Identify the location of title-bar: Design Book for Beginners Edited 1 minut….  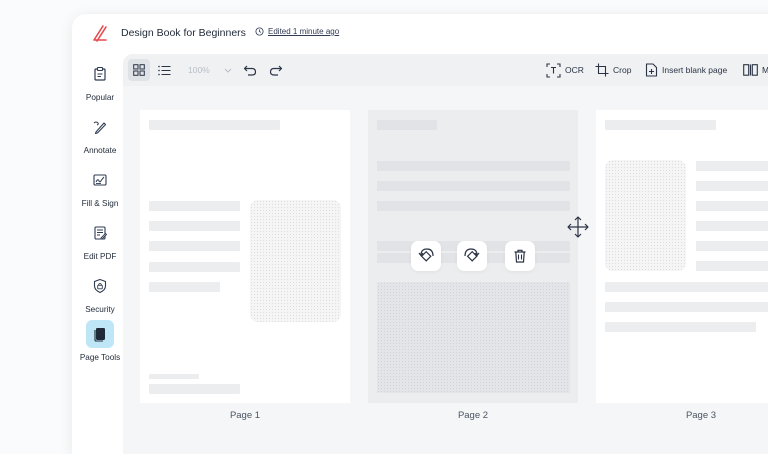
(420, 34).